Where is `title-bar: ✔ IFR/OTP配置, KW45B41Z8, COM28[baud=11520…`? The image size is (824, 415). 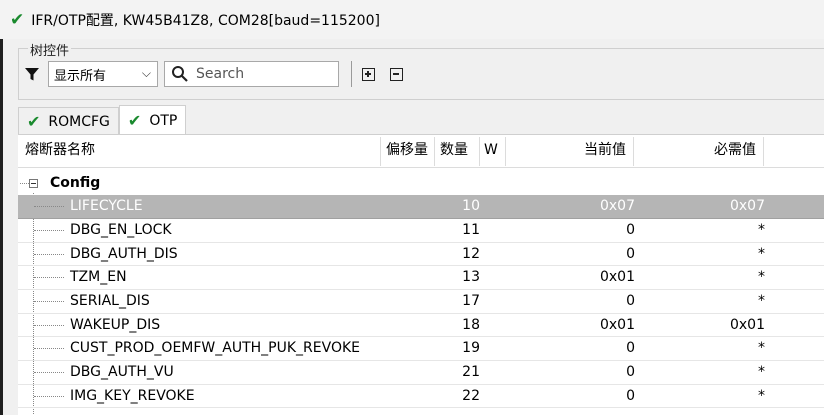 title-bar: ✔ IFR/OTP配置, KW45B41Z8, COM28[baud=11520… is located at coordinates (412, 19).